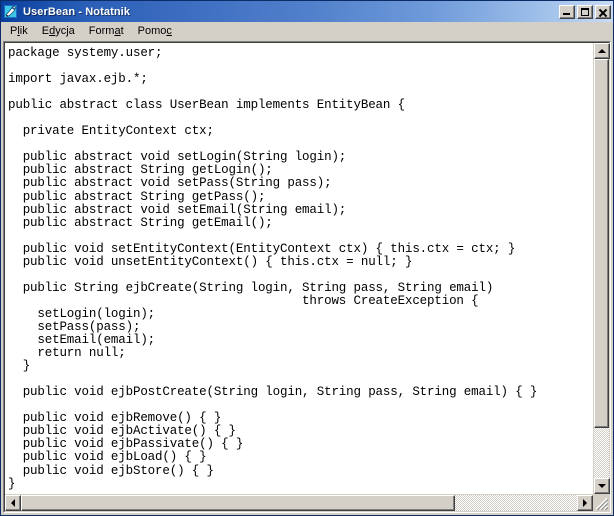 This screenshot has width=614, height=516. I want to click on arrow-left-icon, so click(13, 503).